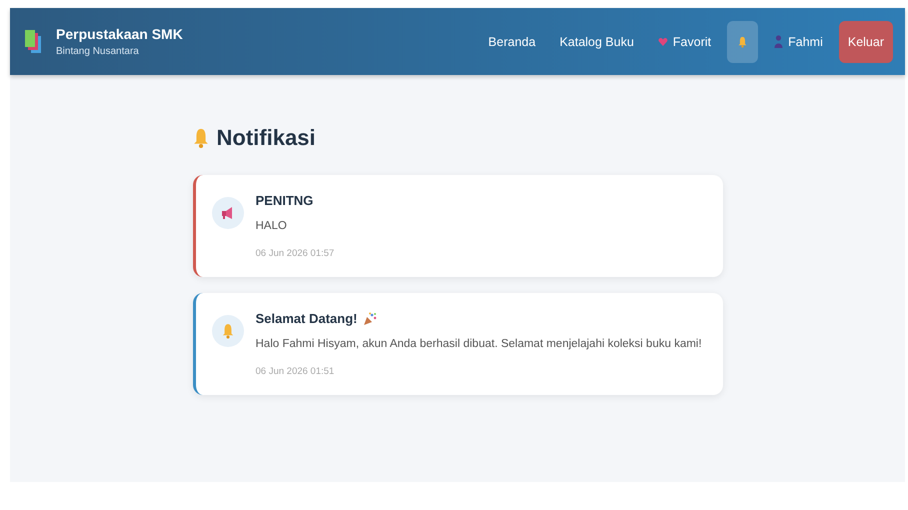 This screenshot has width=908, height=510. What do you see at coordinates (685, 41) in the screenshot?
I see `nav-link: Favorit` at bounding box center [685, 41].